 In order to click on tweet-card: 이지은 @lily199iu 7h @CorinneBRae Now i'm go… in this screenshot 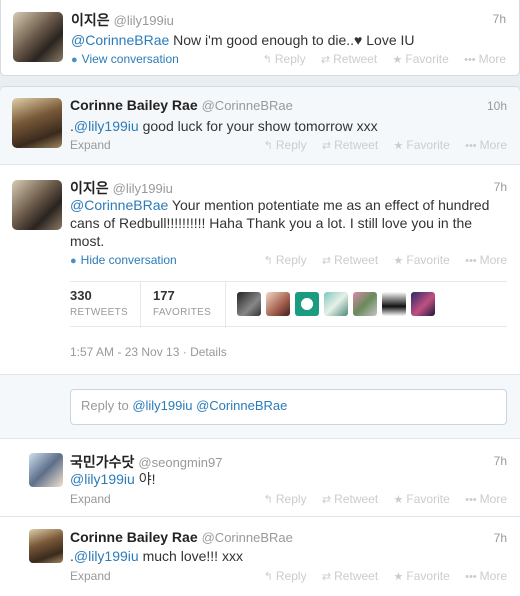, I will do `click(260, 38)`.